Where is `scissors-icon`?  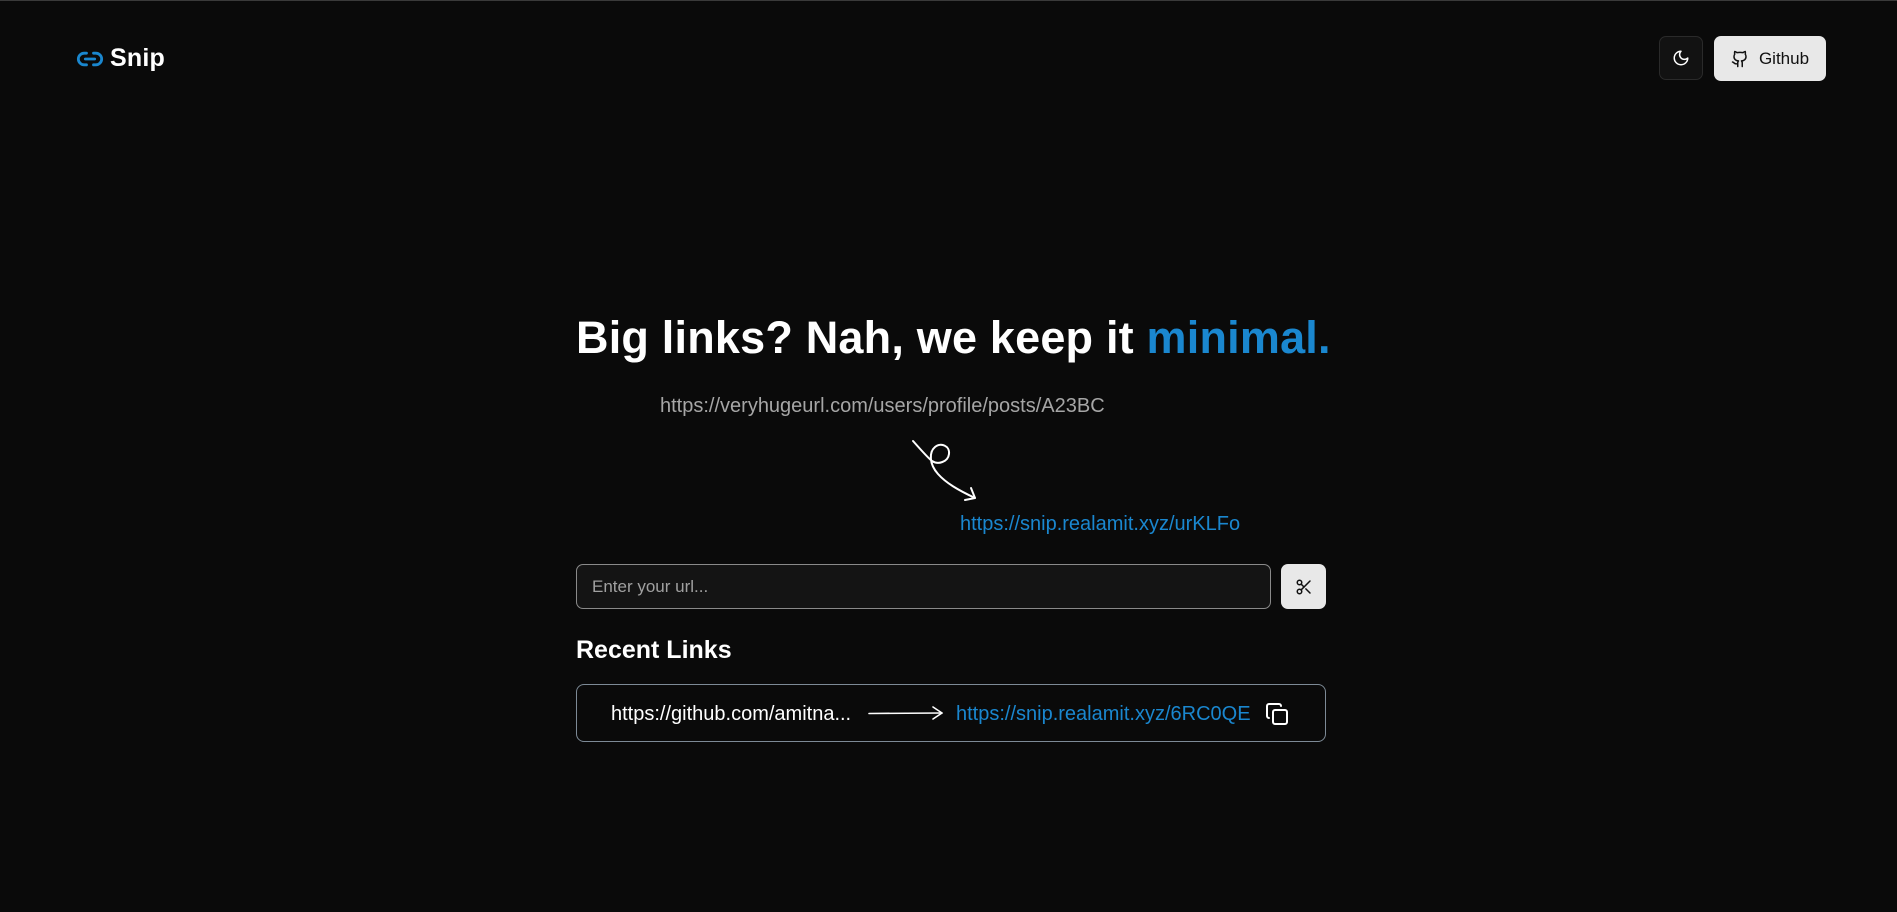
scissors-icon is located at coordinates (1303, 586).